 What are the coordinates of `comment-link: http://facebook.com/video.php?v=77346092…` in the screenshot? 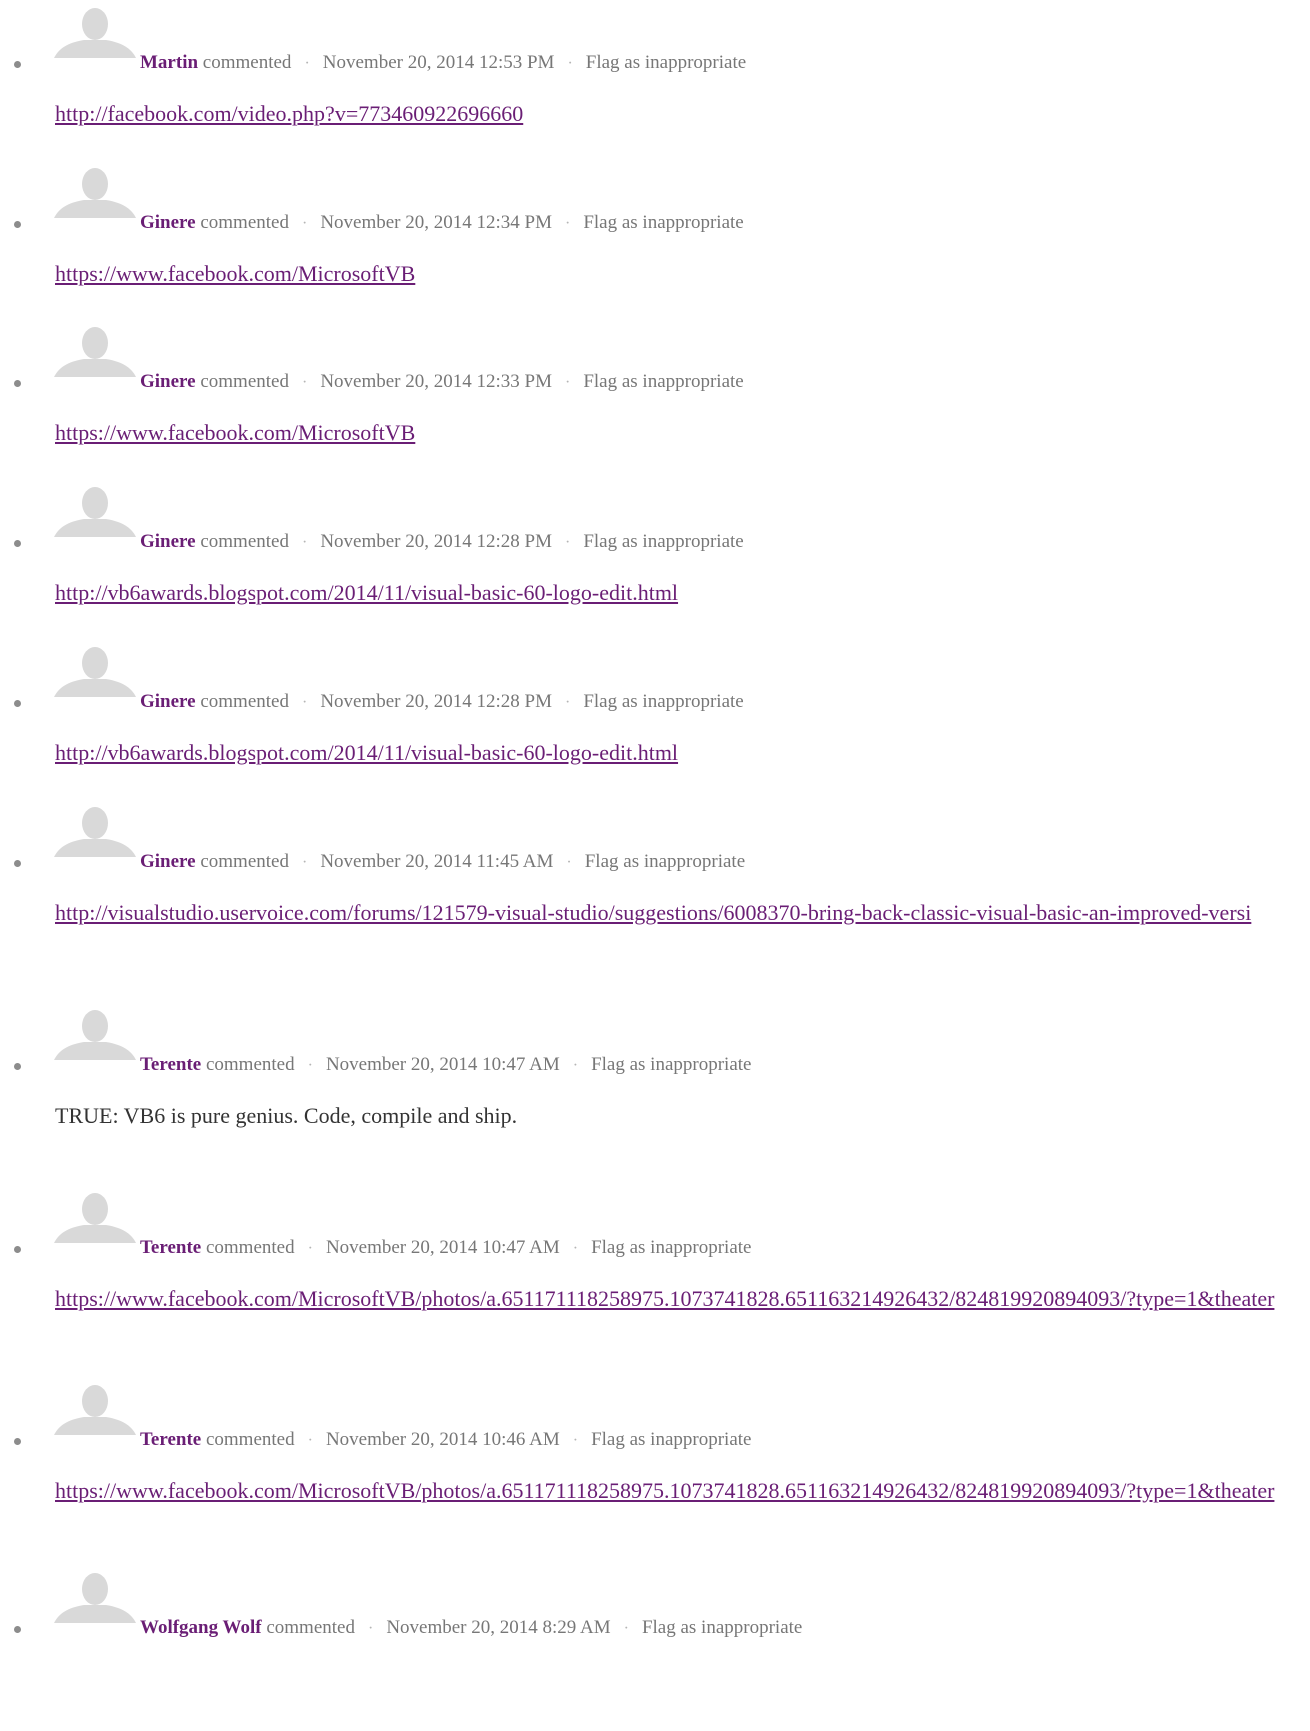 It's located at (289, 113).